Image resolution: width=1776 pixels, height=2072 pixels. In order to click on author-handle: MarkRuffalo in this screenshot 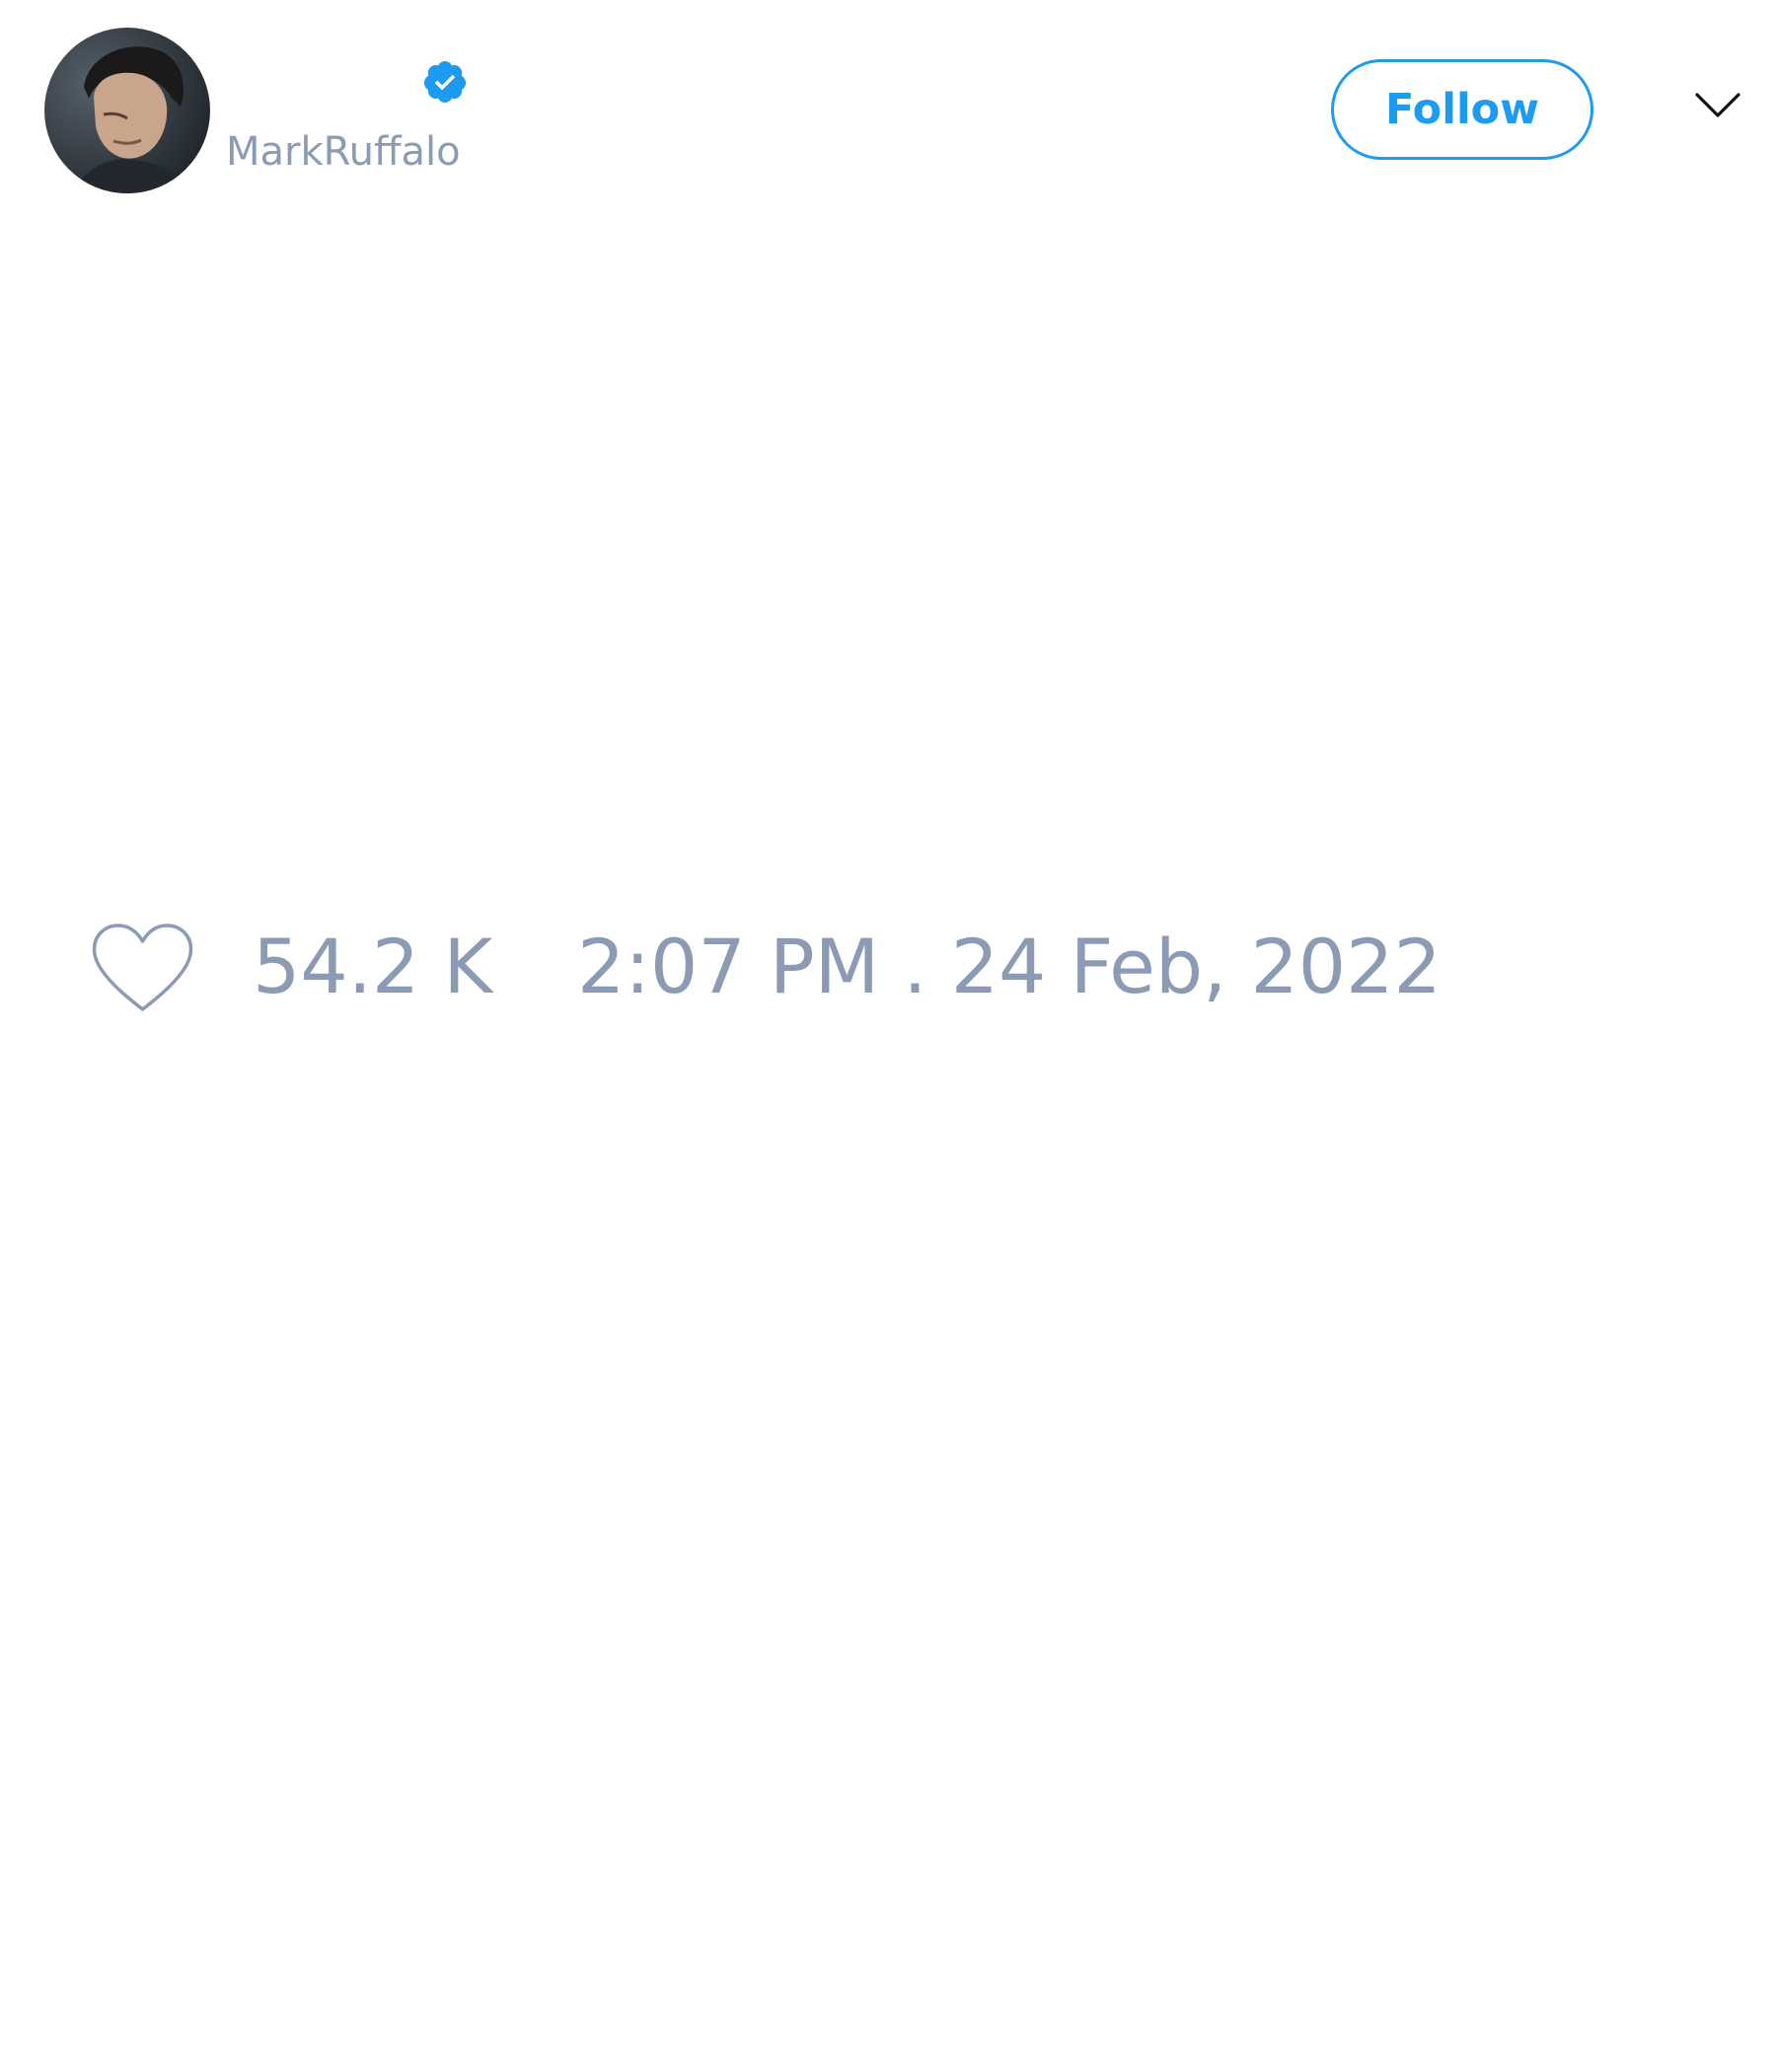, I will do `click(344, 152)`.